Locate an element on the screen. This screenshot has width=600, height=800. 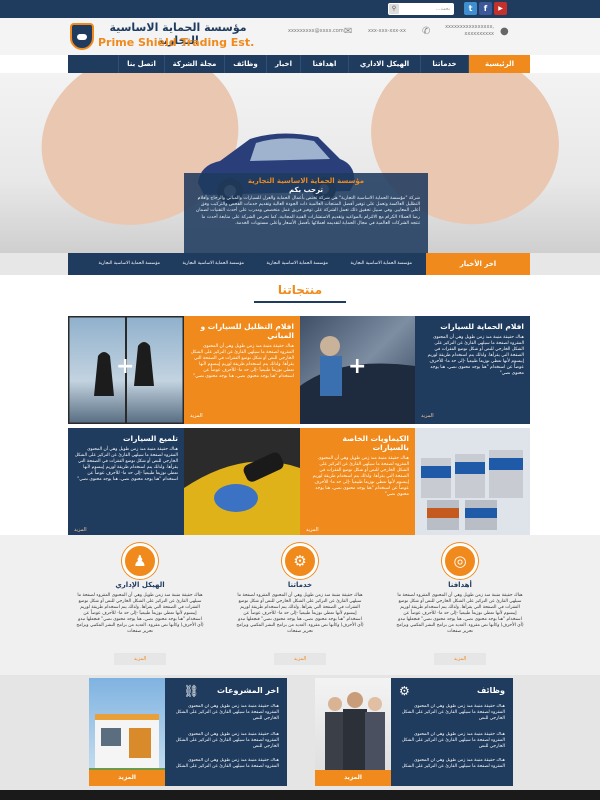
product-title: الكيماويات الخاصة بالسيارات is located at coordinates (375, 443).